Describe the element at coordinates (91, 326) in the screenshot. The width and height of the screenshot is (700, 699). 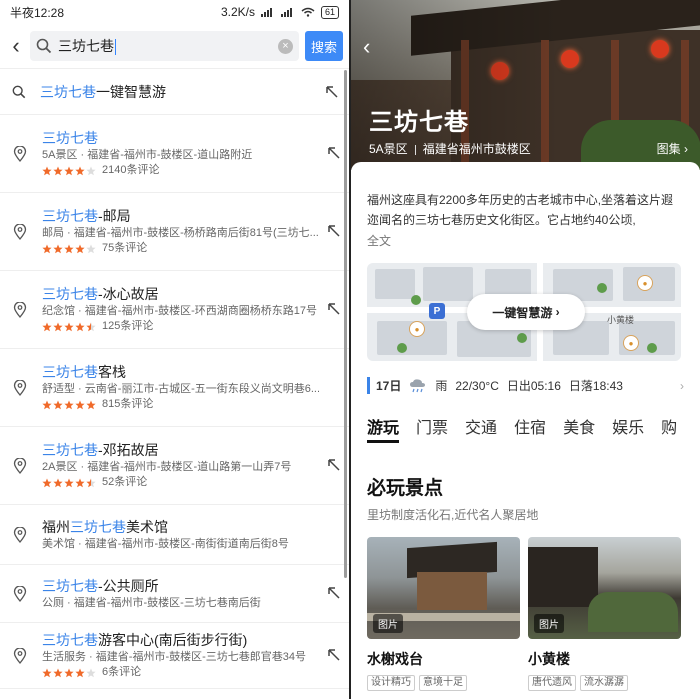
I see `half-star-icon` at that location.